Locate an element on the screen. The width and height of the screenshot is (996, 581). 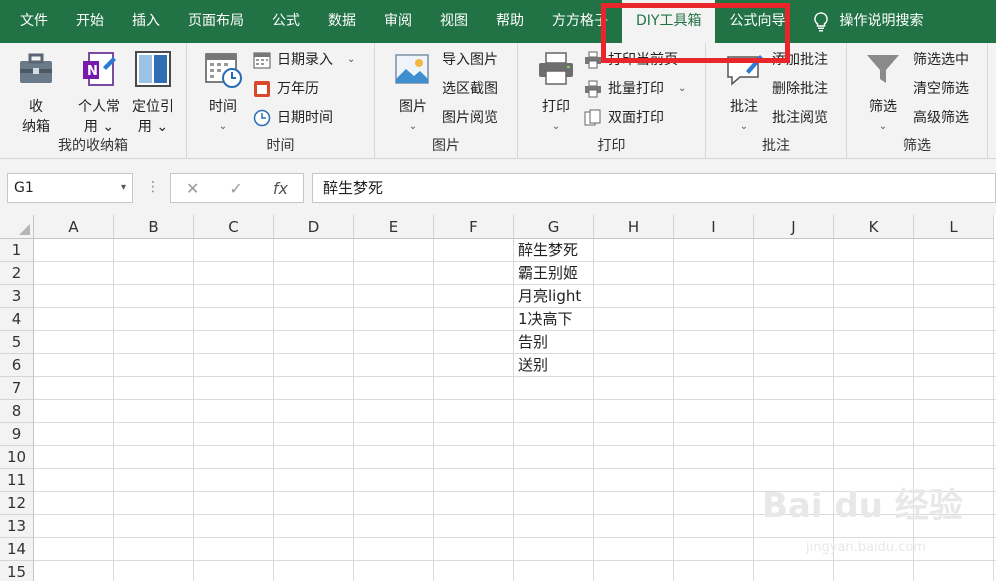
menu-data: 数据 is located at coordinates (342, 21).